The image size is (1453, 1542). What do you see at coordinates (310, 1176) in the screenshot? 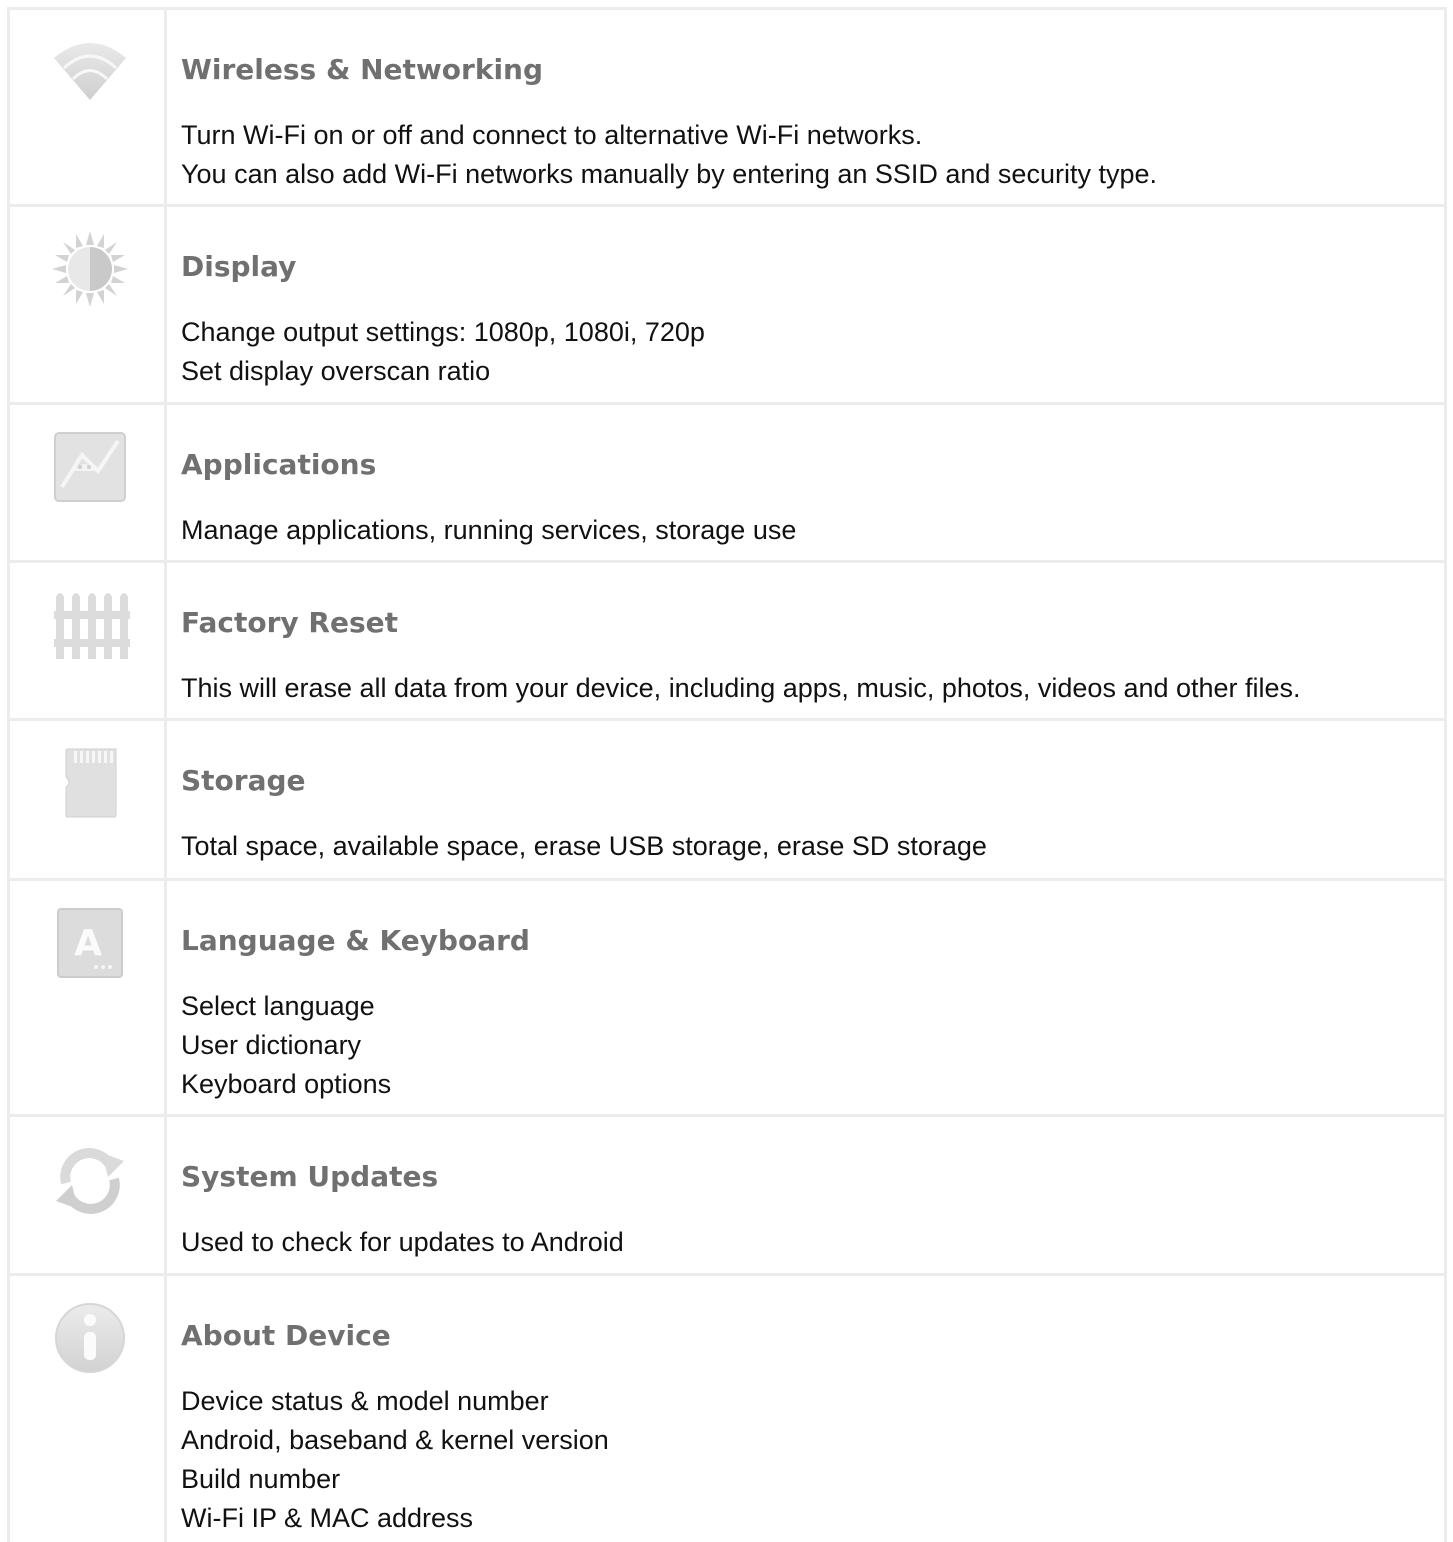
I see `settings-row-title: System Updates` at bounding box center [310, 1176].